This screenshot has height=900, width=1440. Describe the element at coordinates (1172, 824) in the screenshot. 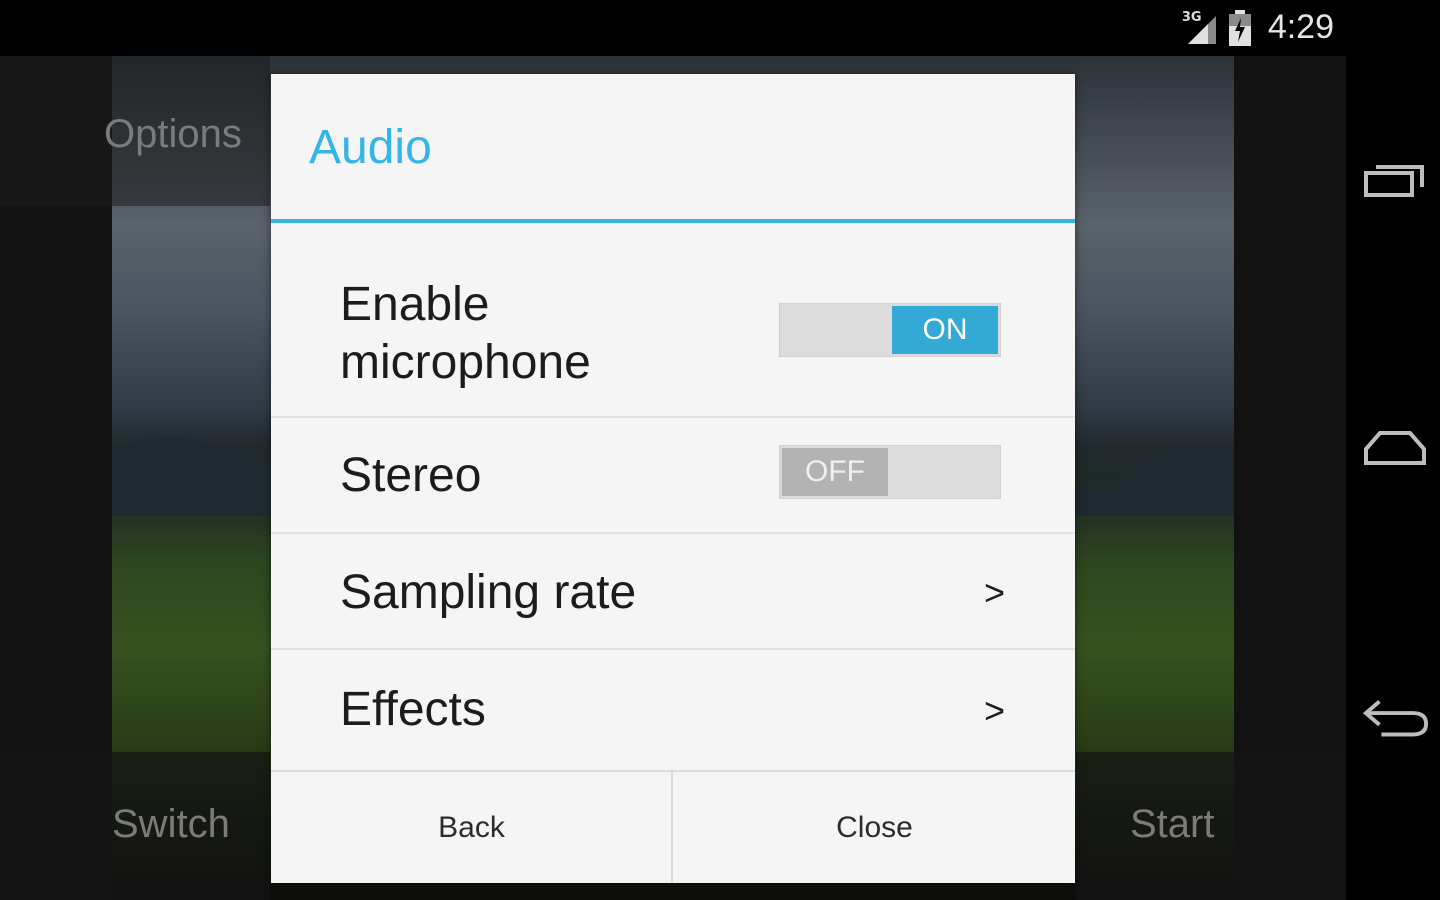

I see `start-button: Start` at that location.